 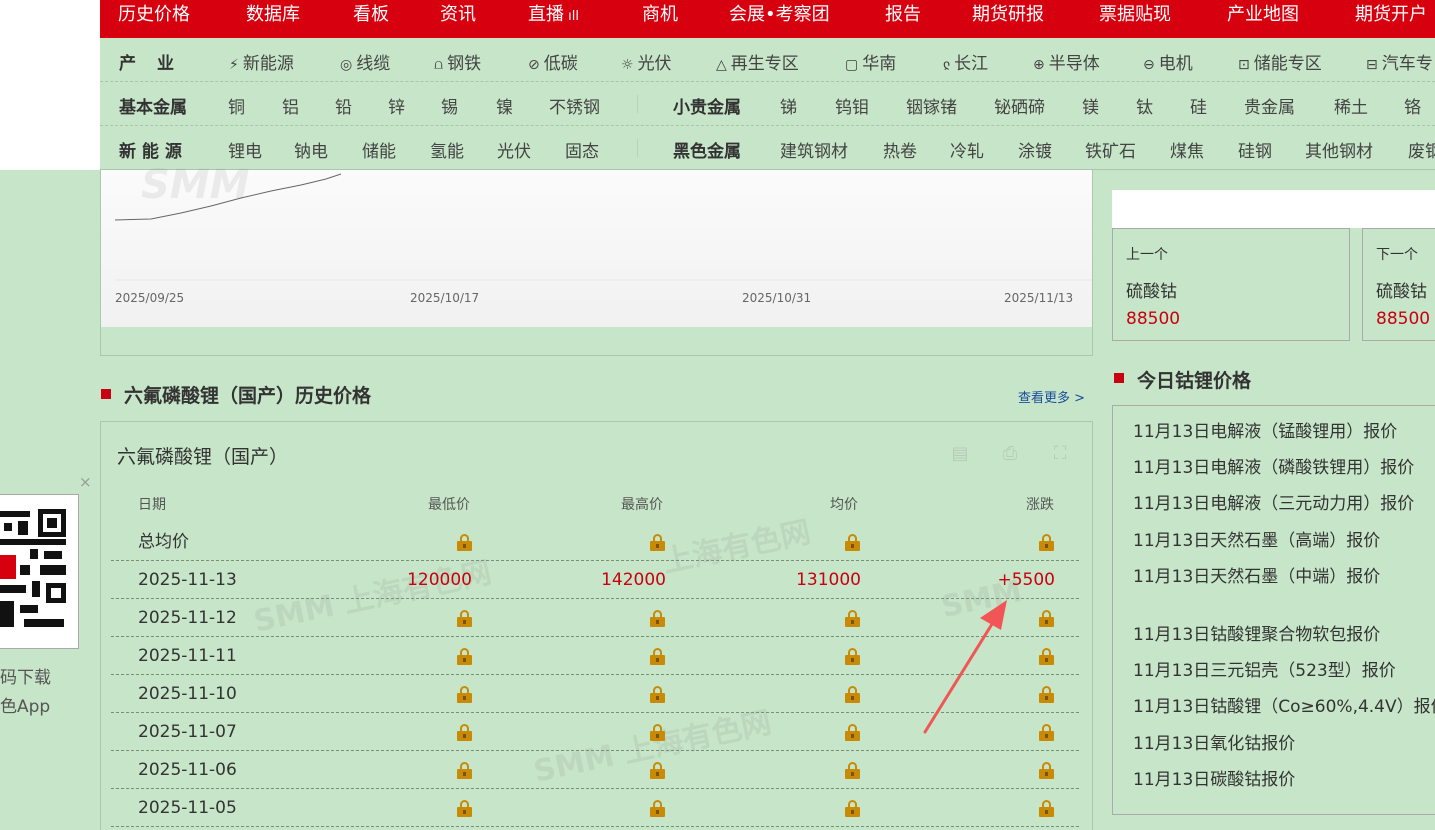 I want to click on new-energy-item: 锂电, so click(x=245, y=149).